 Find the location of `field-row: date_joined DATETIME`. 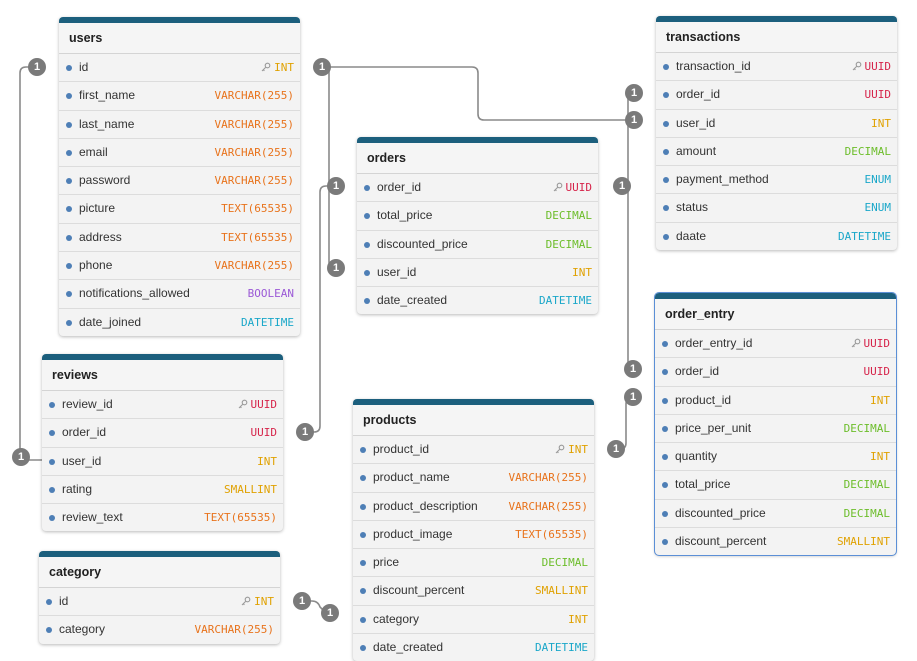

field-row: date_joined DATETIME is located at coordinates (179, 322).